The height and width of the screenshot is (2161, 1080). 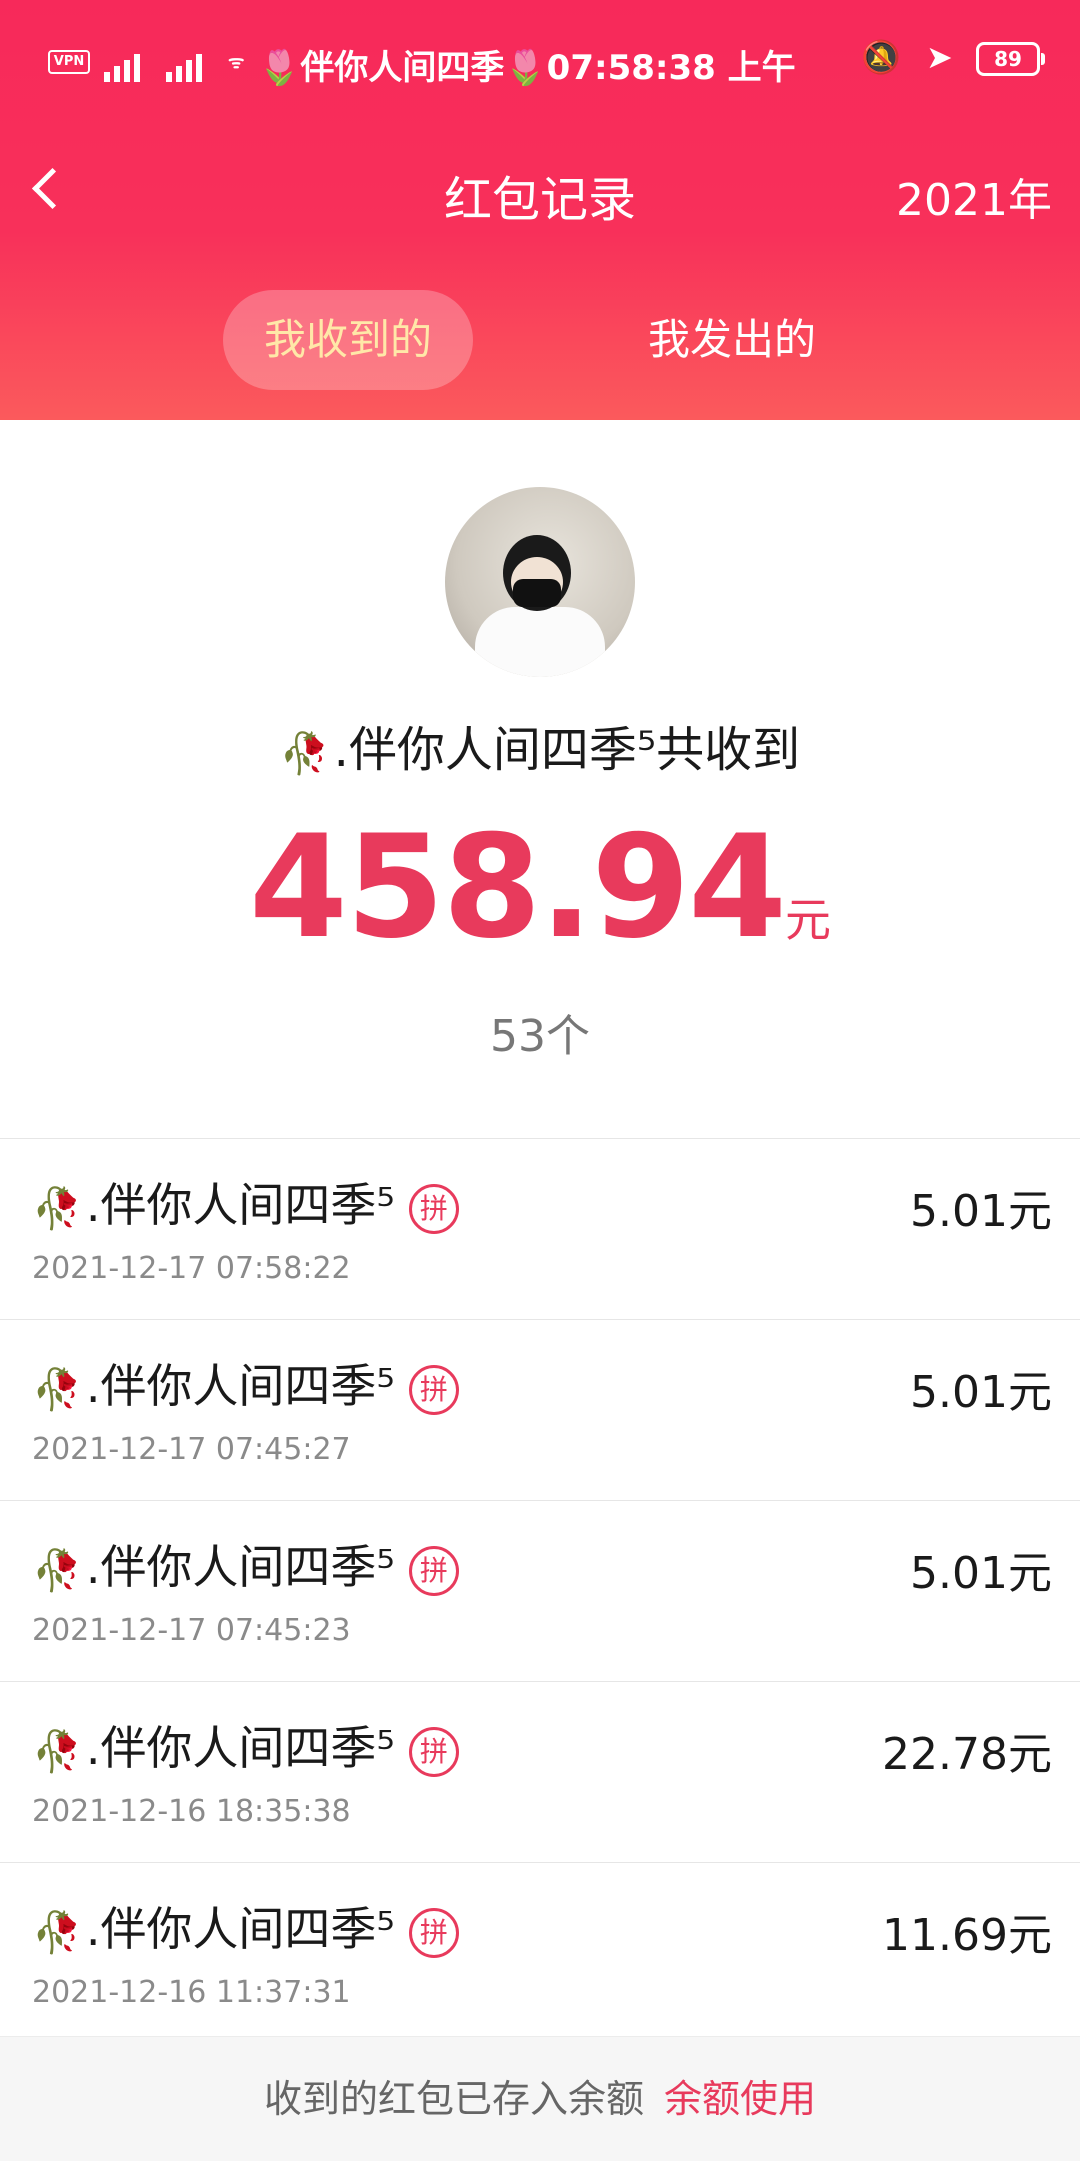 What do you see at coordinates (540, 190) in the screenshot?
I see `top-bar: 红包记录 2021年` at bounding box center [540, 190].